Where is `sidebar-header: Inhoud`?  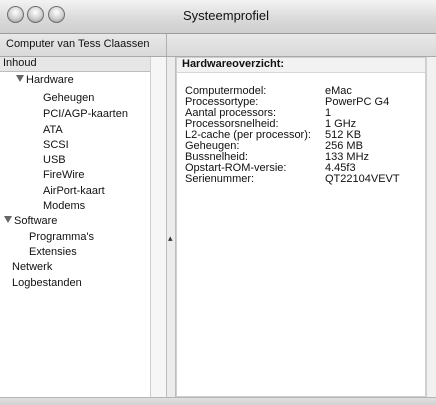 sidebar-header: Inhoud is located at coordinates (83, 64).